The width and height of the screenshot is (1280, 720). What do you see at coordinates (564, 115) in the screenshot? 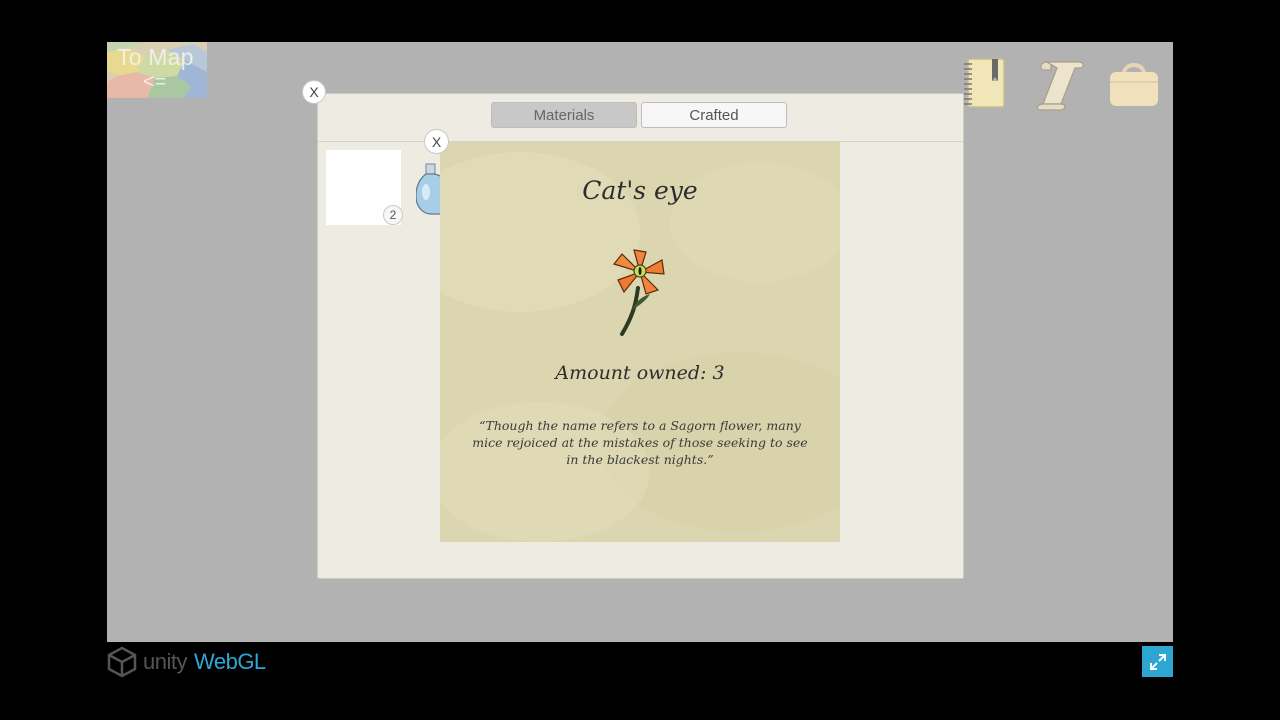
I see `tab-materials: Materials` at bounding box center [564, 115].